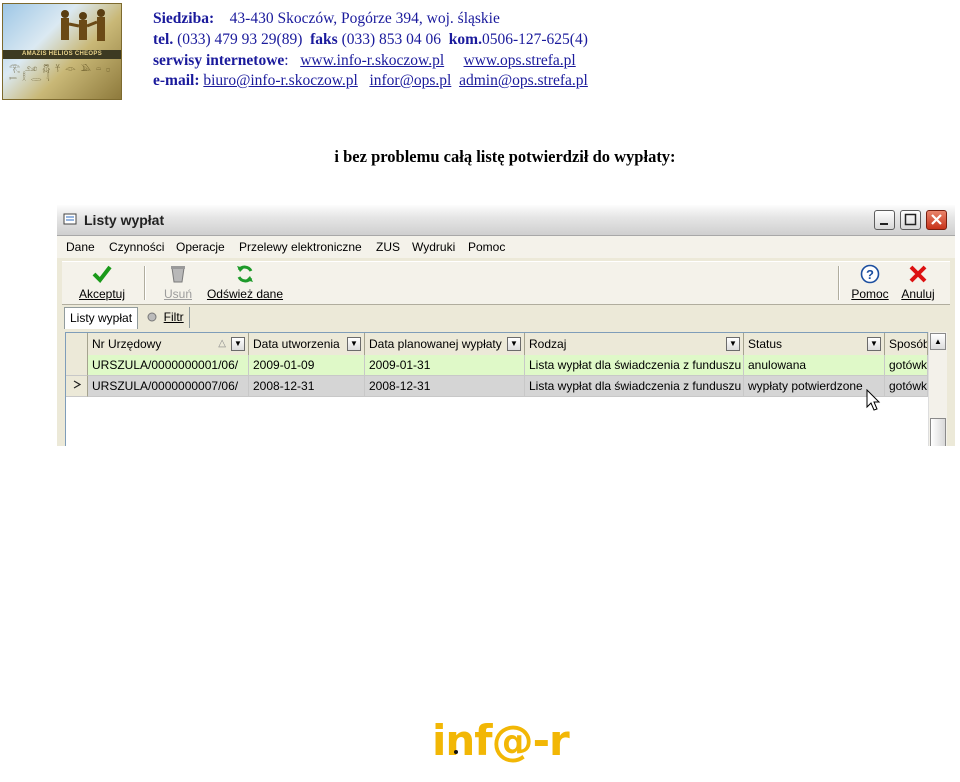 Image resolution: width=960 pixels, height=782 pixels. Describe the element at coordinates (870, 283) in the screenshot. I see `help-button: ? Pomoc` at that location.